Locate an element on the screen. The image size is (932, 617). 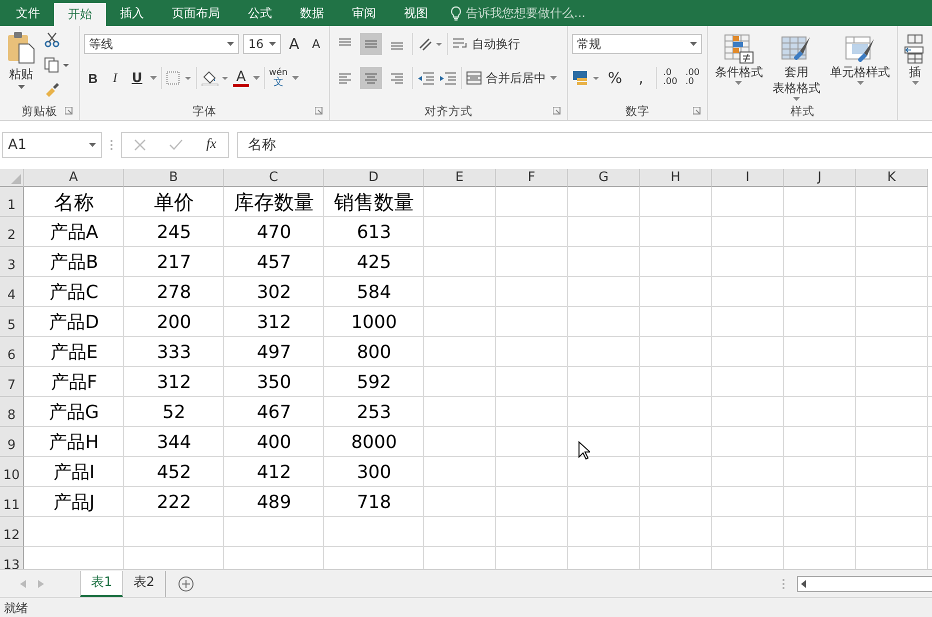
borders-icon is located at coordinates (179, 78).